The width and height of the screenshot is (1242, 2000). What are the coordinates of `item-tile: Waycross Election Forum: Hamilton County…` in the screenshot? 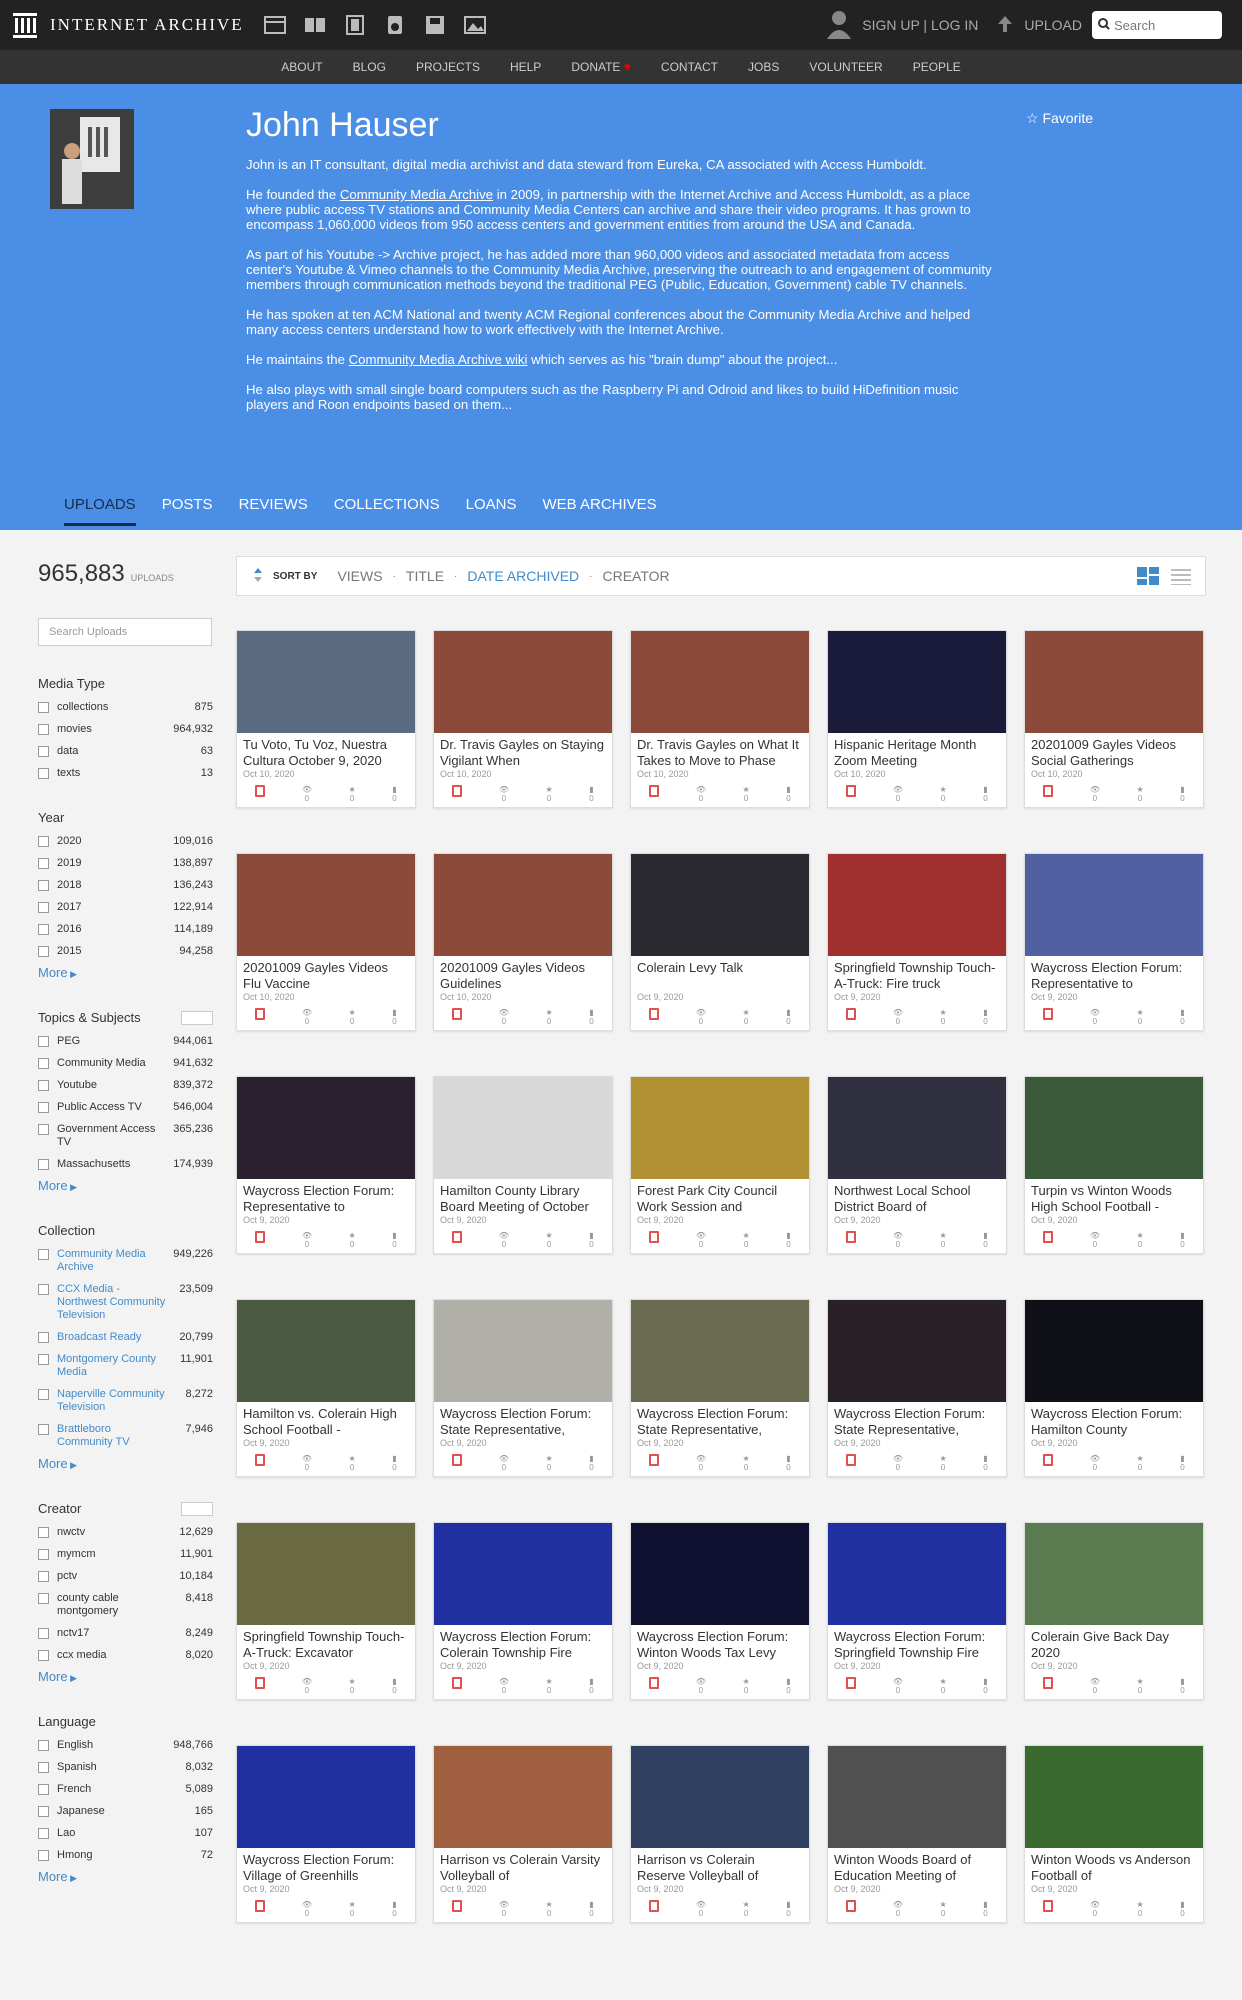 It's located at (1114, 1388).